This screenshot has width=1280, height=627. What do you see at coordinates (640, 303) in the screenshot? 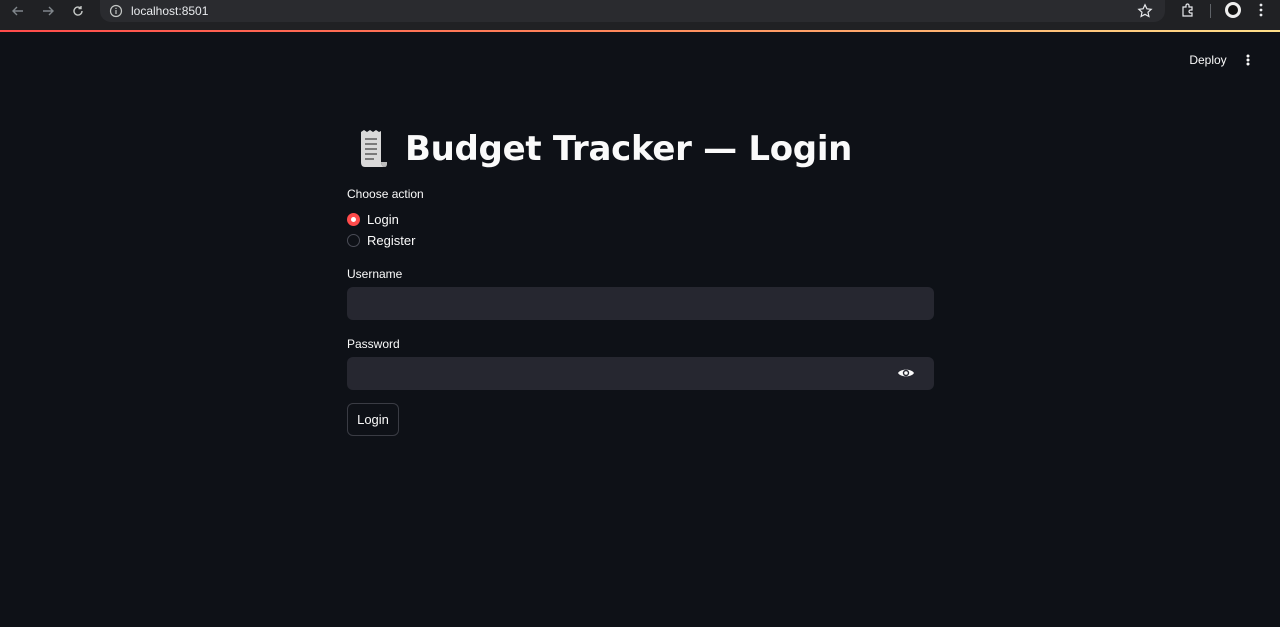
I see `username-input` at bounding box center [640, 303].